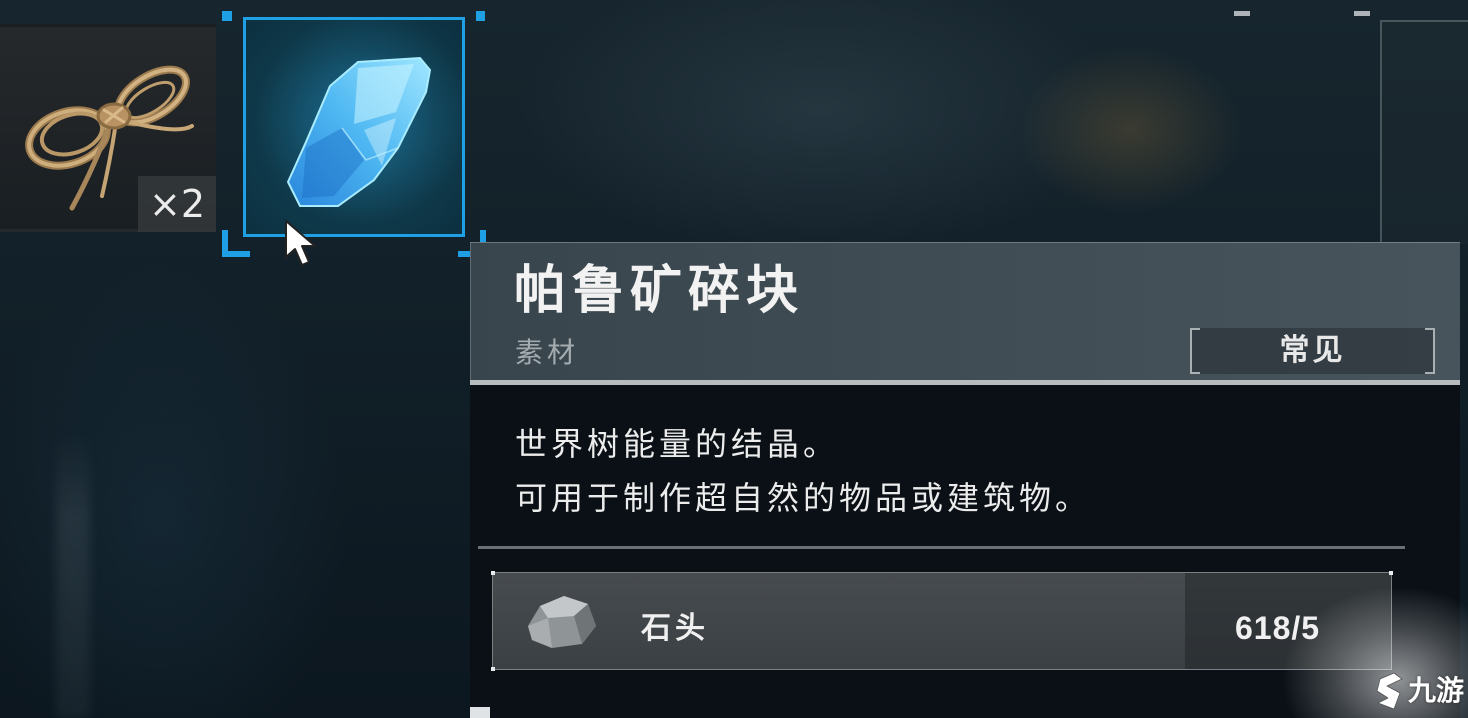  Describe the element at coordinates (677, 444) in the screenshot. I see `item-description-line: 世界树能量的结晶。` at that location.